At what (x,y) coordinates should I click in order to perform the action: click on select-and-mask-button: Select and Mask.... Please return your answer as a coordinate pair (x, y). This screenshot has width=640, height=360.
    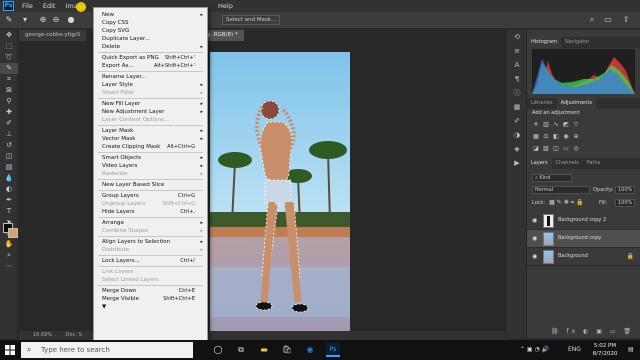
    Looking at the image, I should click on (251, 20).